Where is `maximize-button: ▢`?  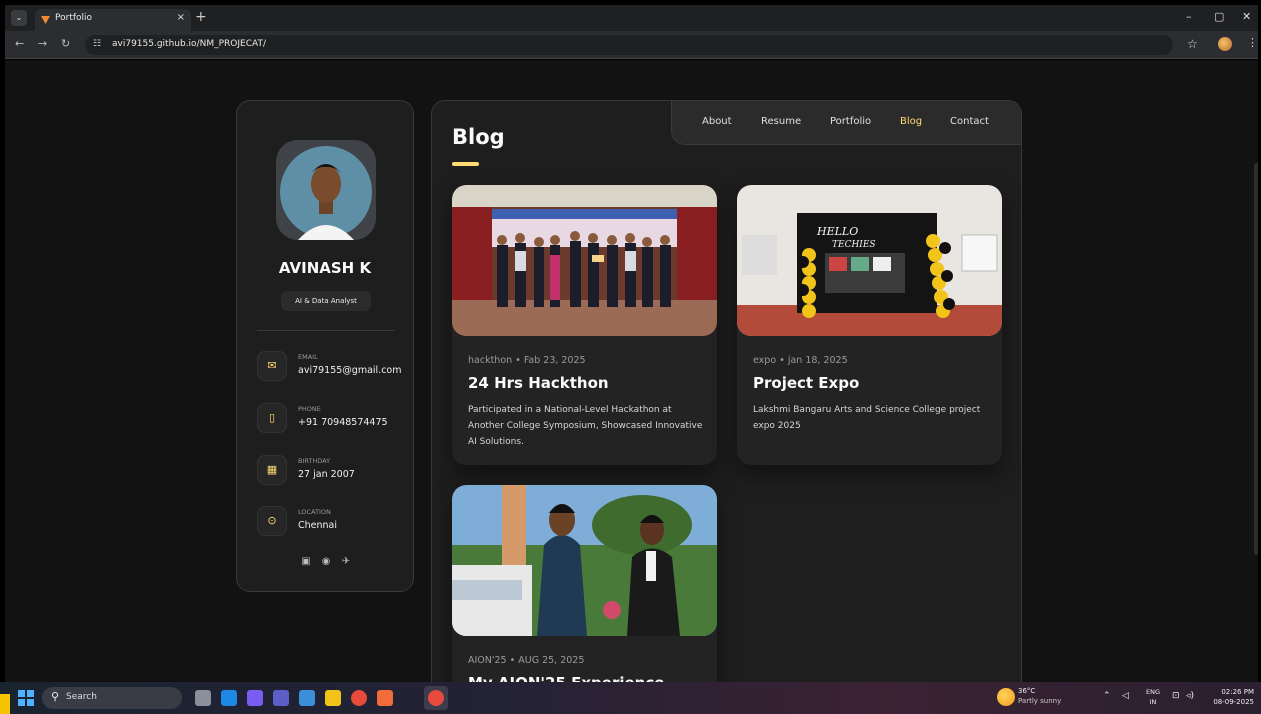
maximize-button: ▢ is located at coordinates (1219, 16).